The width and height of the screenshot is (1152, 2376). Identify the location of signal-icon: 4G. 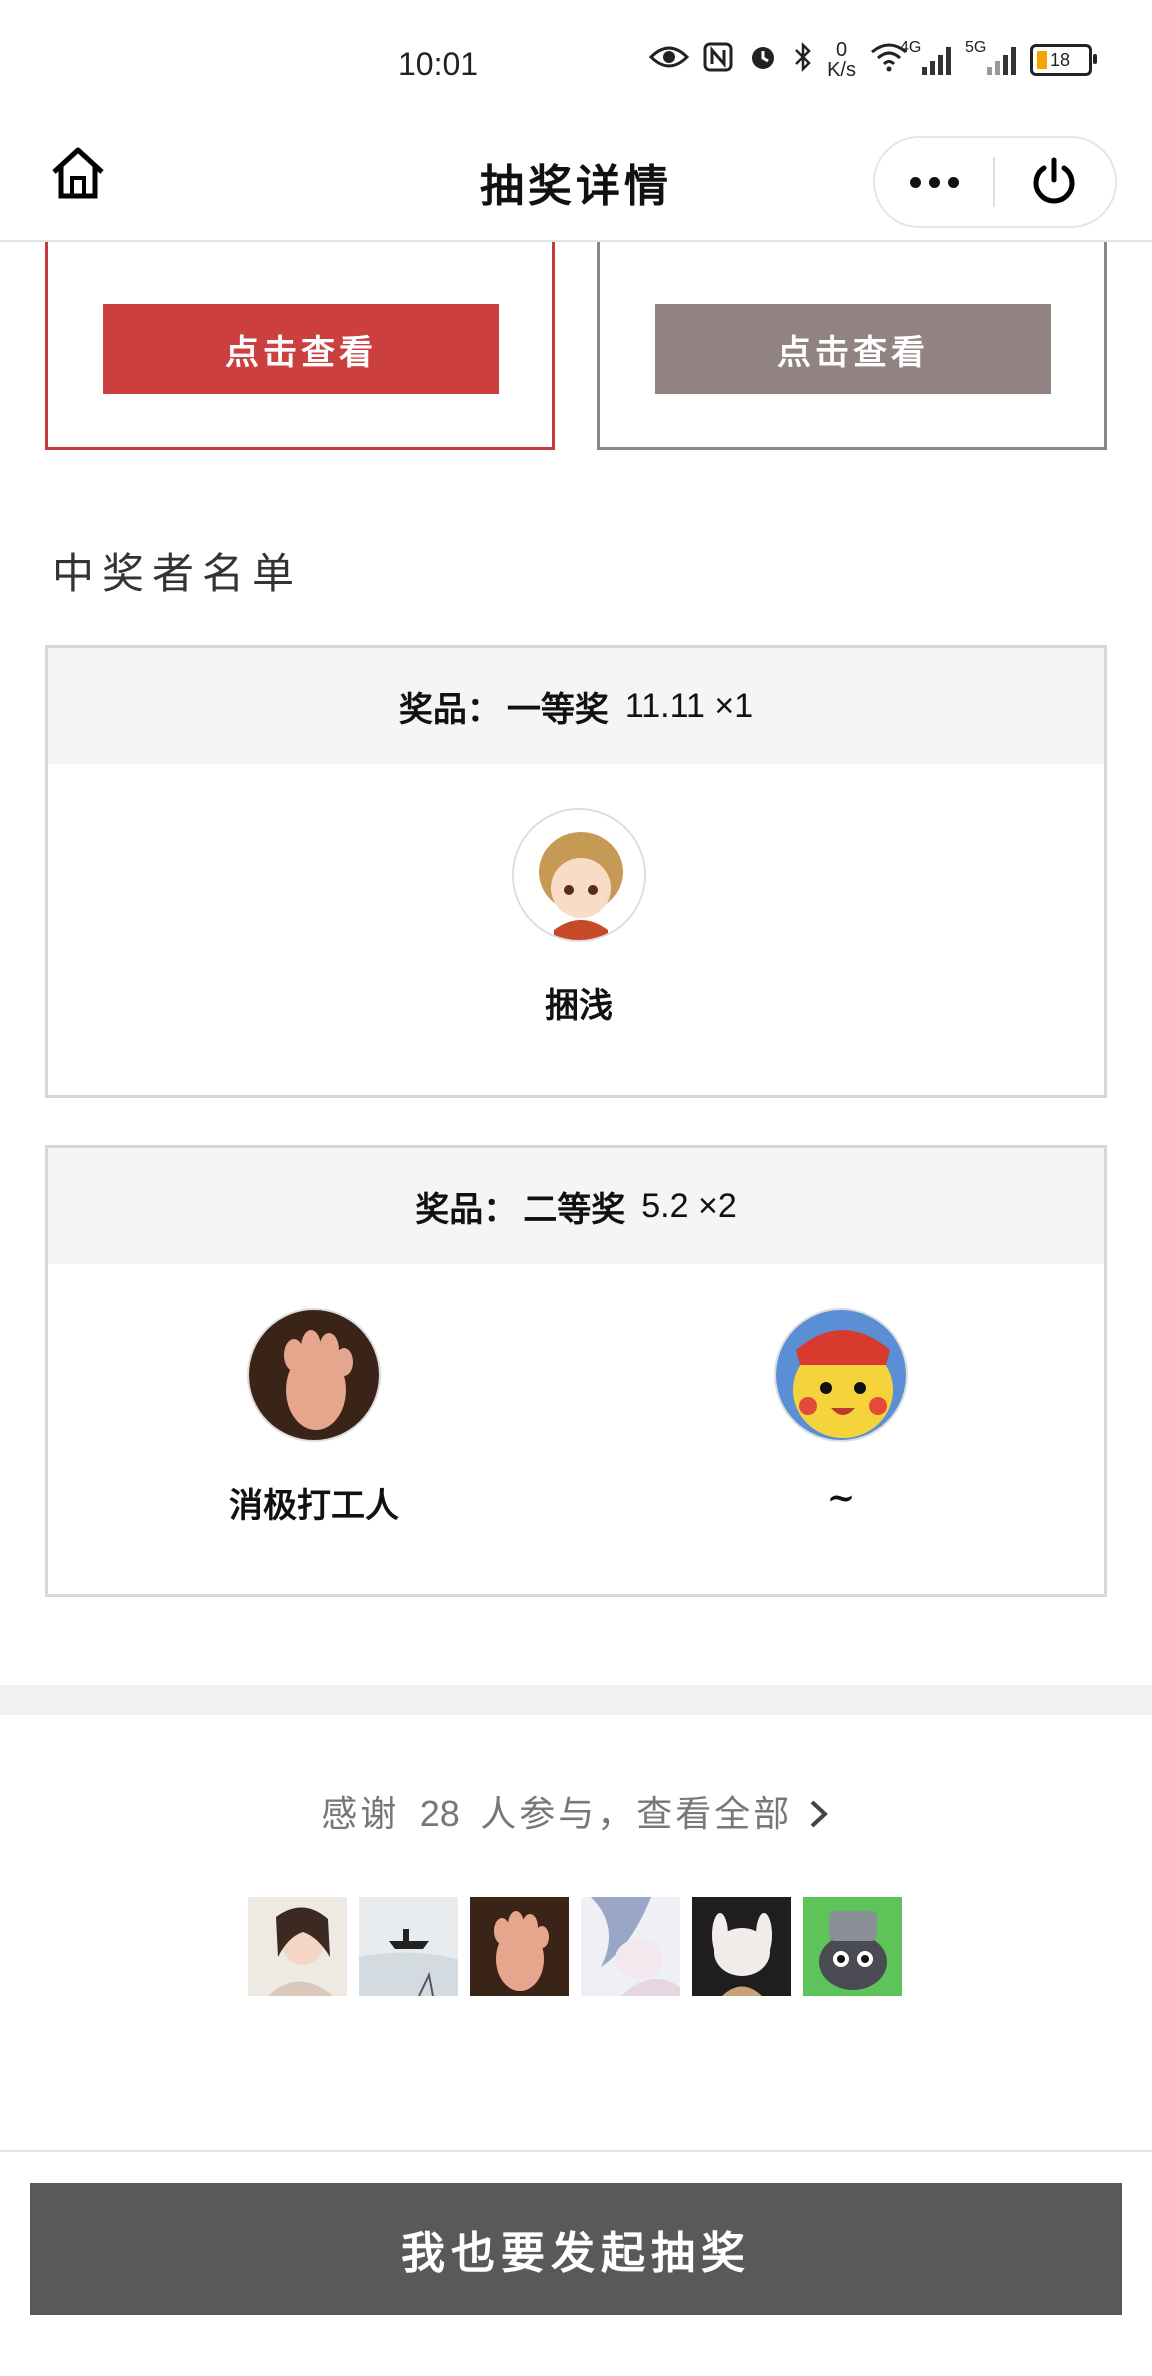
(925, 57).